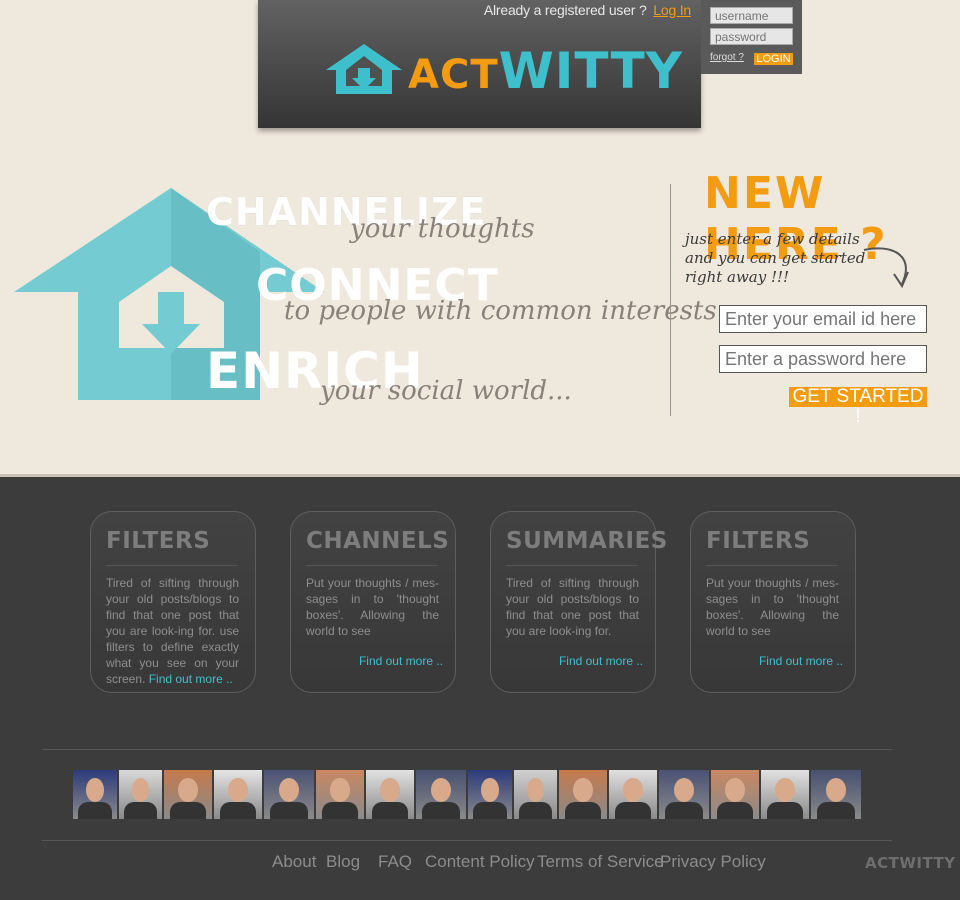  I want to click on footer-link-blog: Blog, so click(343, 862).